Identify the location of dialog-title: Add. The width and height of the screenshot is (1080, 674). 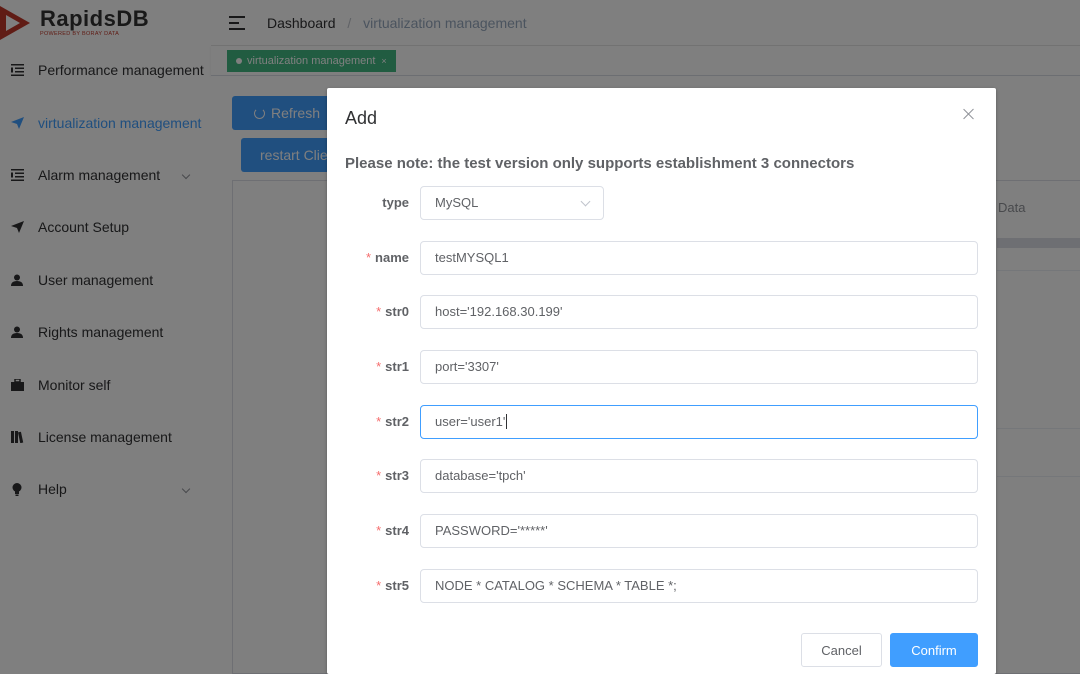
(361, 118).